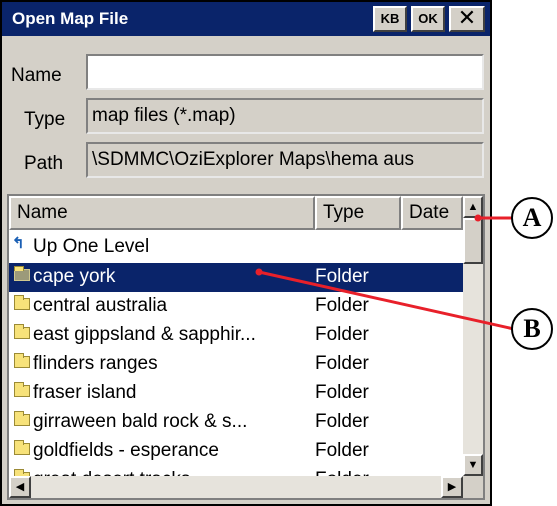 Image resolution: width=557 pixels, height=506 pixels. I want to click on callout-b-badge: B, so click(532, 329).